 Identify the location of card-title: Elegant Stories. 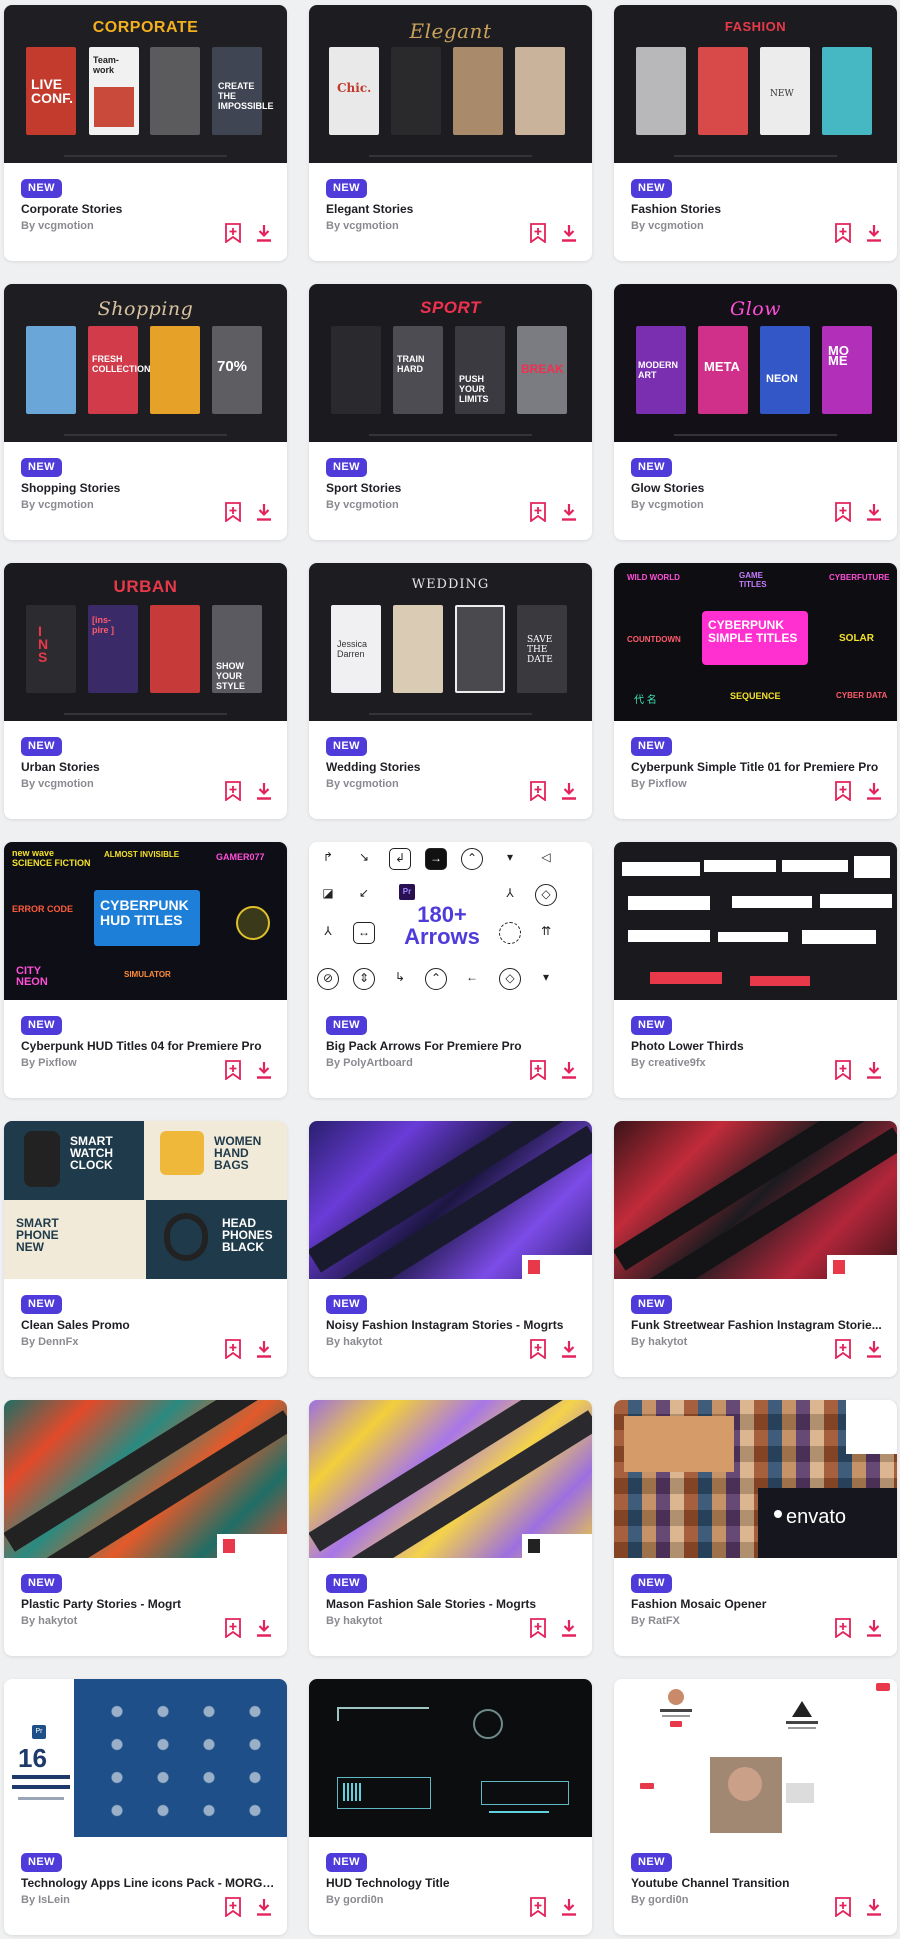
(453, 209).